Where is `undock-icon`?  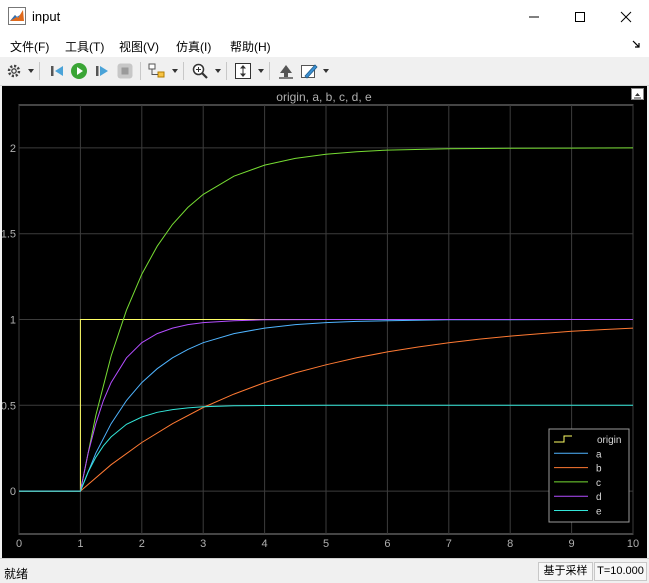 undock-icon is located at coordinates (637, 96).